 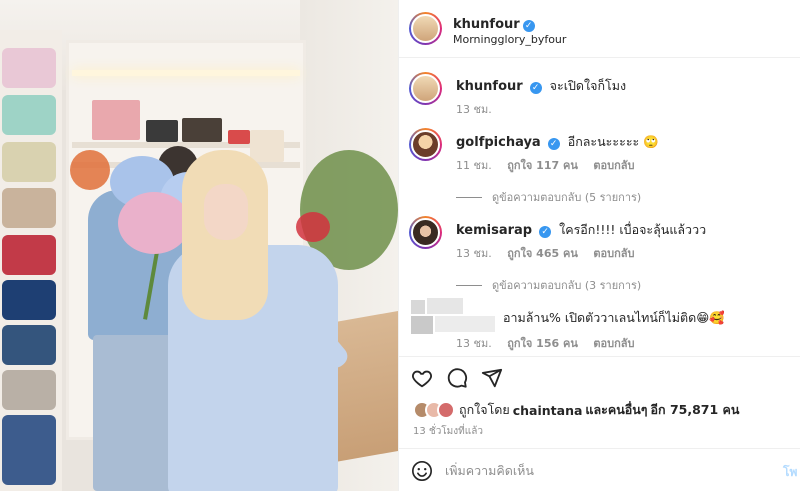 I want to click on comment-username: khunfour, so click(x=489, y=86).